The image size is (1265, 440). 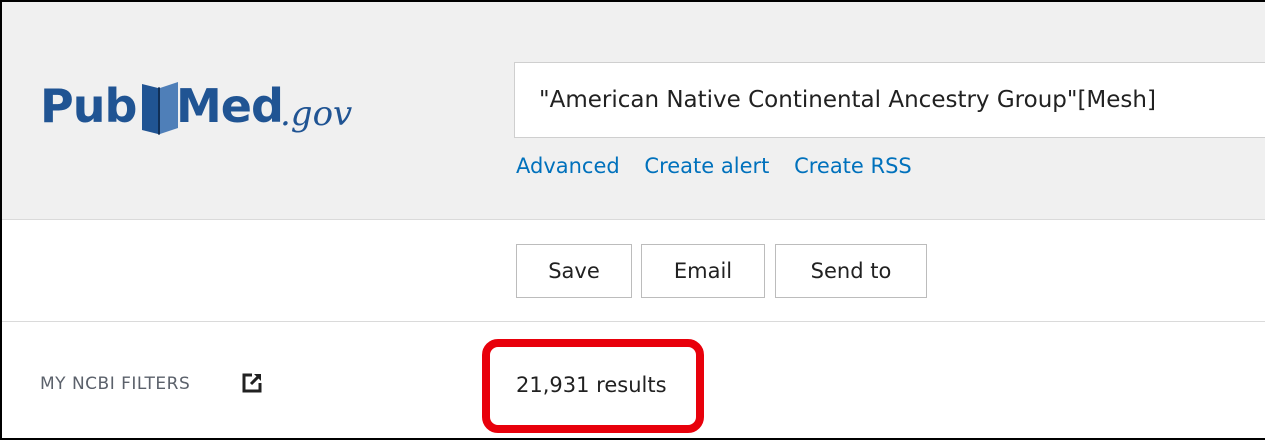 I want to click on search-links: Advanced Create alert Create RSS, so click(x=723, y=166).